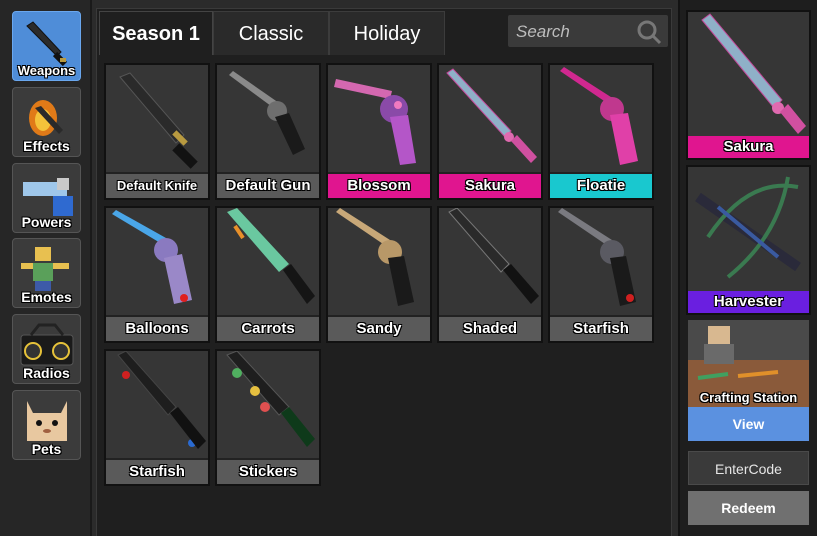  What do you see at coordinates (46, 449) in the screenshot?
I see `sidebar-item-label: Pets` at bounding box center [46, 449].